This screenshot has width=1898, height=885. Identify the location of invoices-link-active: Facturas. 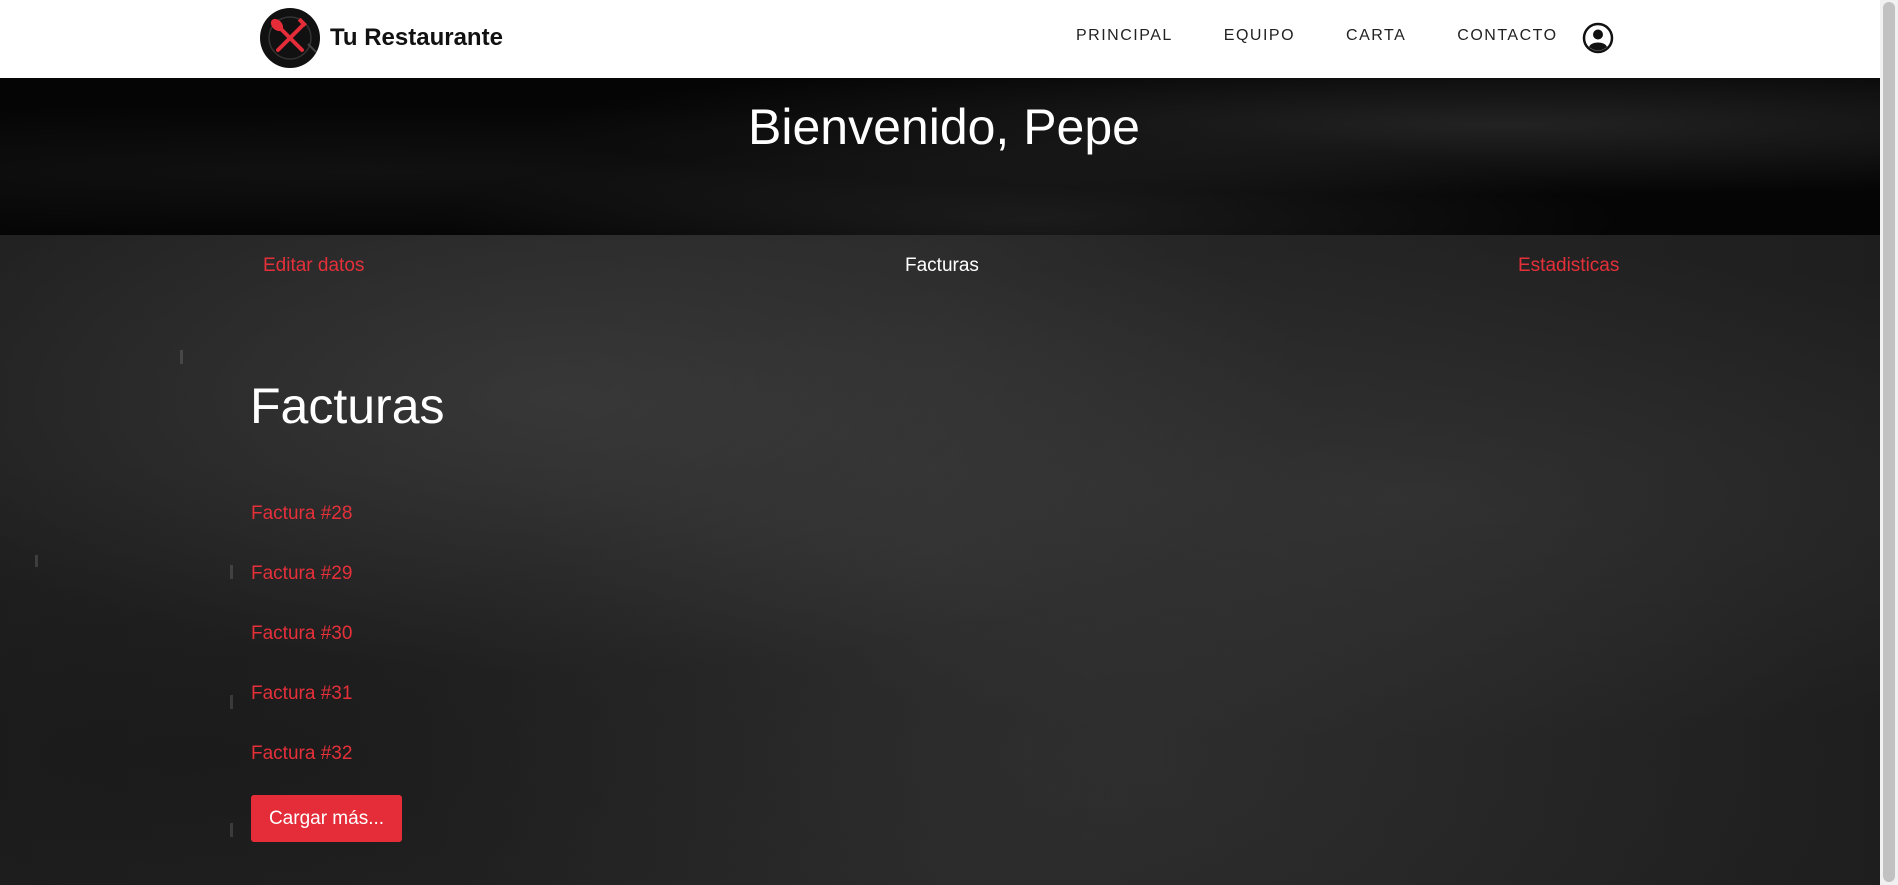
(942, 266).